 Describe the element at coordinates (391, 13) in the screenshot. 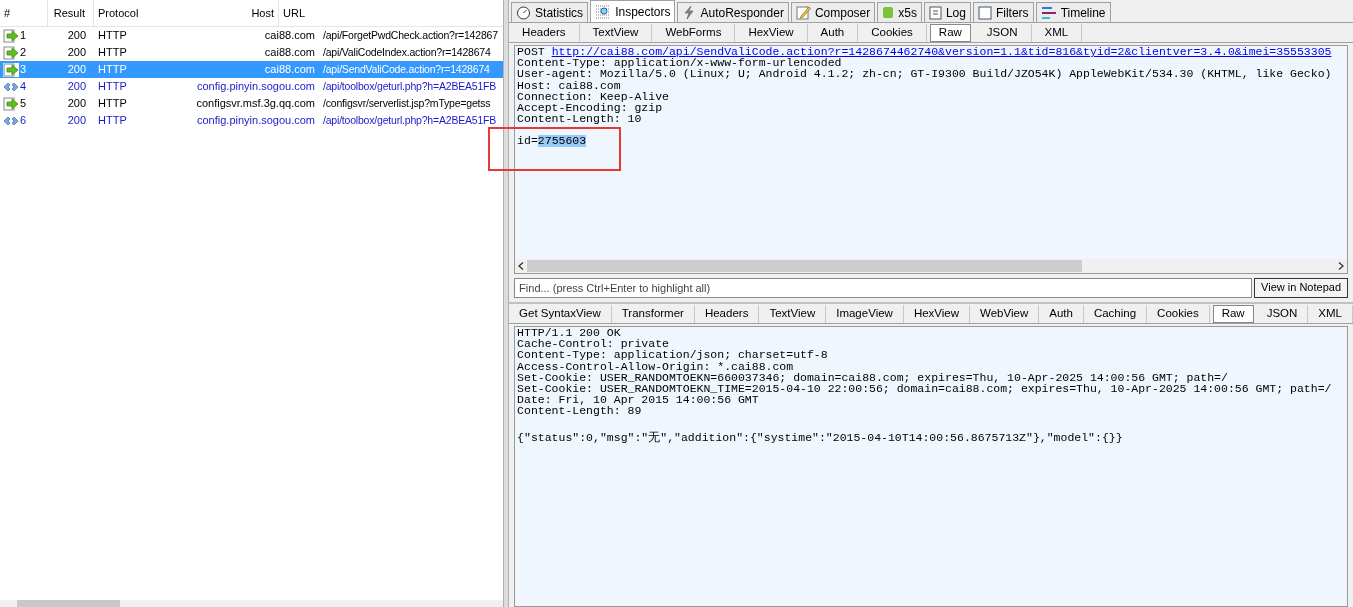

I see `column-header: URL` at that location.